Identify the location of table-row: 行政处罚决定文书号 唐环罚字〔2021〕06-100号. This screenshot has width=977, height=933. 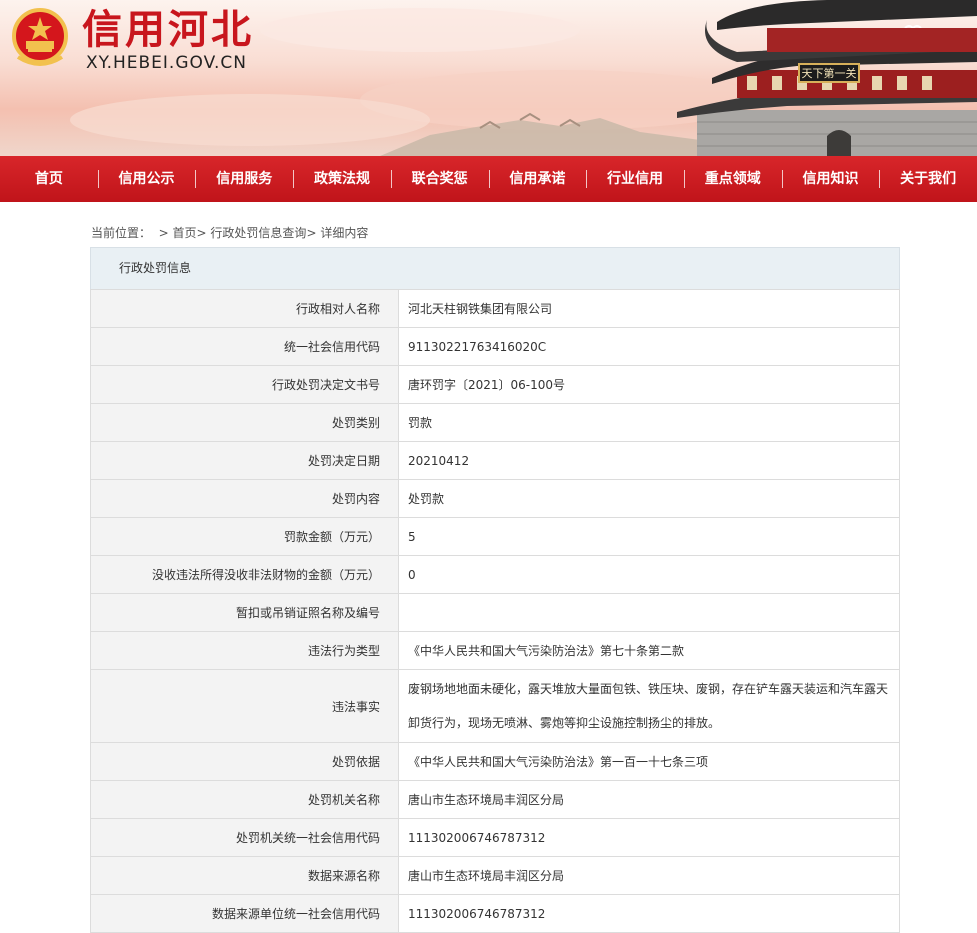
(495, 384).